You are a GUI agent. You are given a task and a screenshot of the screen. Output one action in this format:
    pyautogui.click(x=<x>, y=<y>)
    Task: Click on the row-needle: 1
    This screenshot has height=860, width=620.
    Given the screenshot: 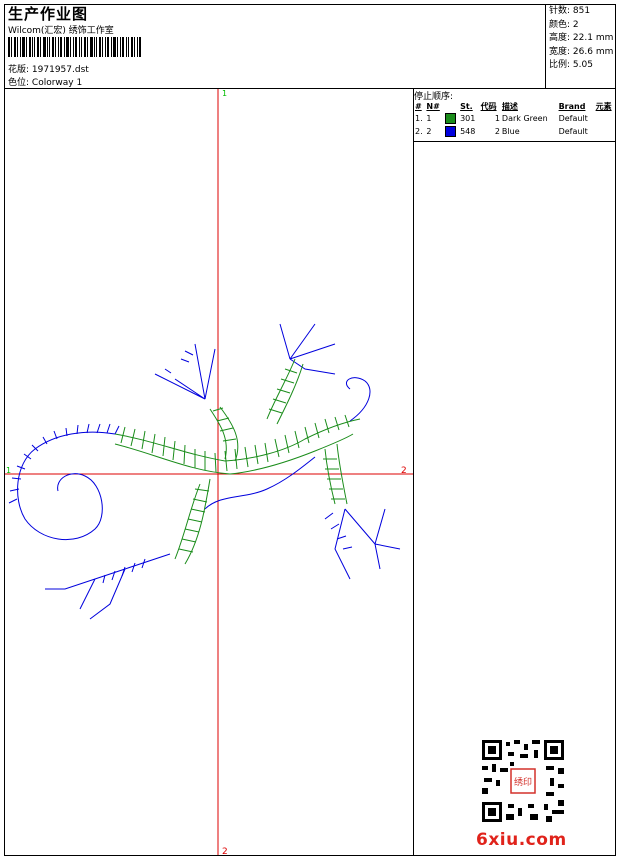 What is the action you would take?
    pyautogui.click(x=429, y=118)
    